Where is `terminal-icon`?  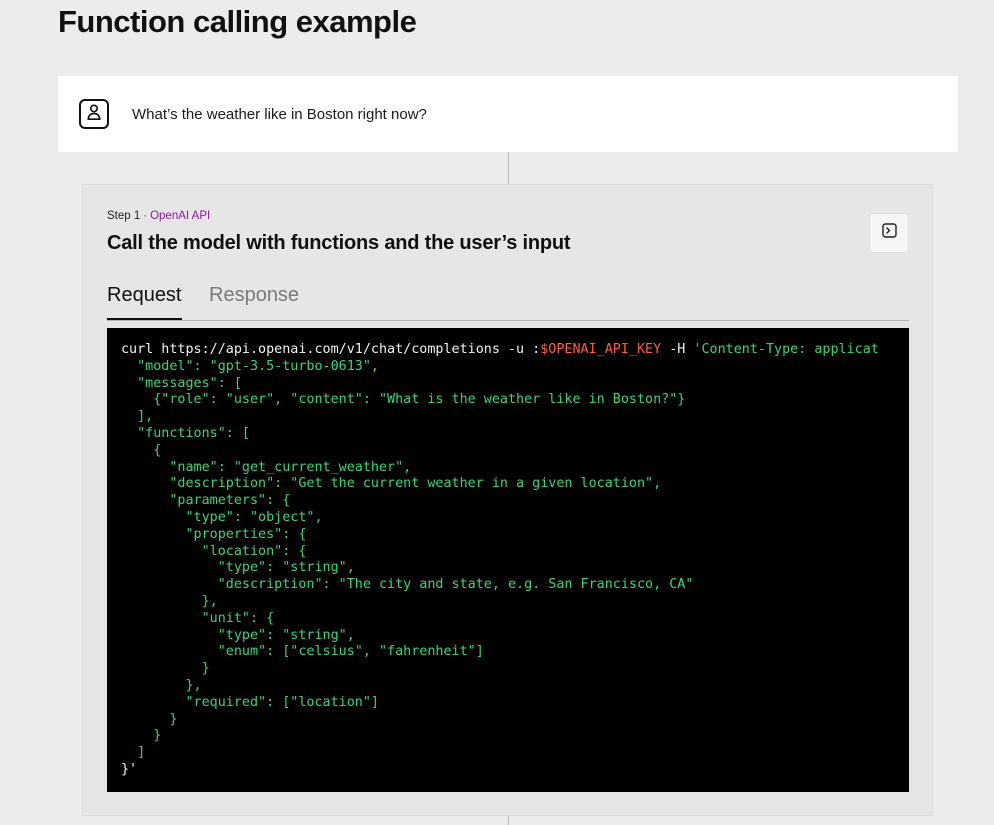 terminal-icon is located at coordinates (889, 233).